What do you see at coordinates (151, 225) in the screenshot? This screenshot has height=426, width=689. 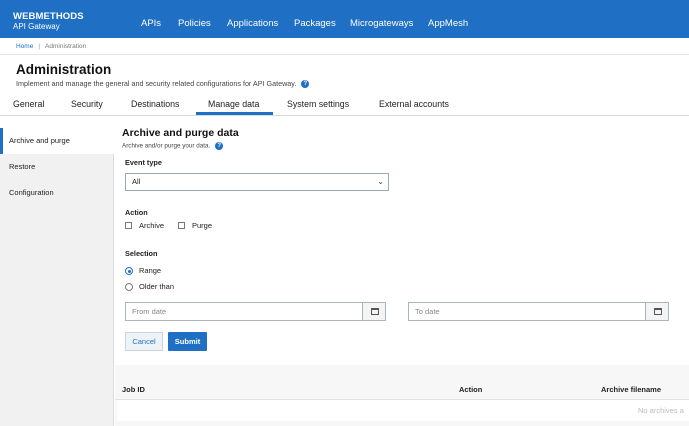 I see `archive-checkbox-label: Archive` at bounding box center [151, 225].